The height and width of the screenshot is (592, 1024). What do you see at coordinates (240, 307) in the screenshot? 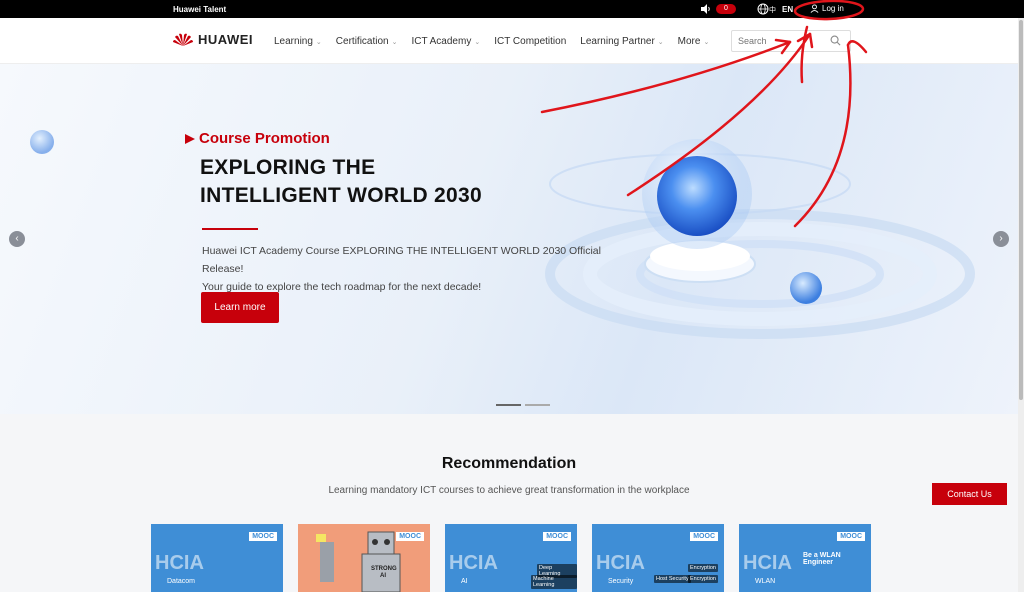
I see `learn-more-button: Learn more` at bounding box center [240, 307].